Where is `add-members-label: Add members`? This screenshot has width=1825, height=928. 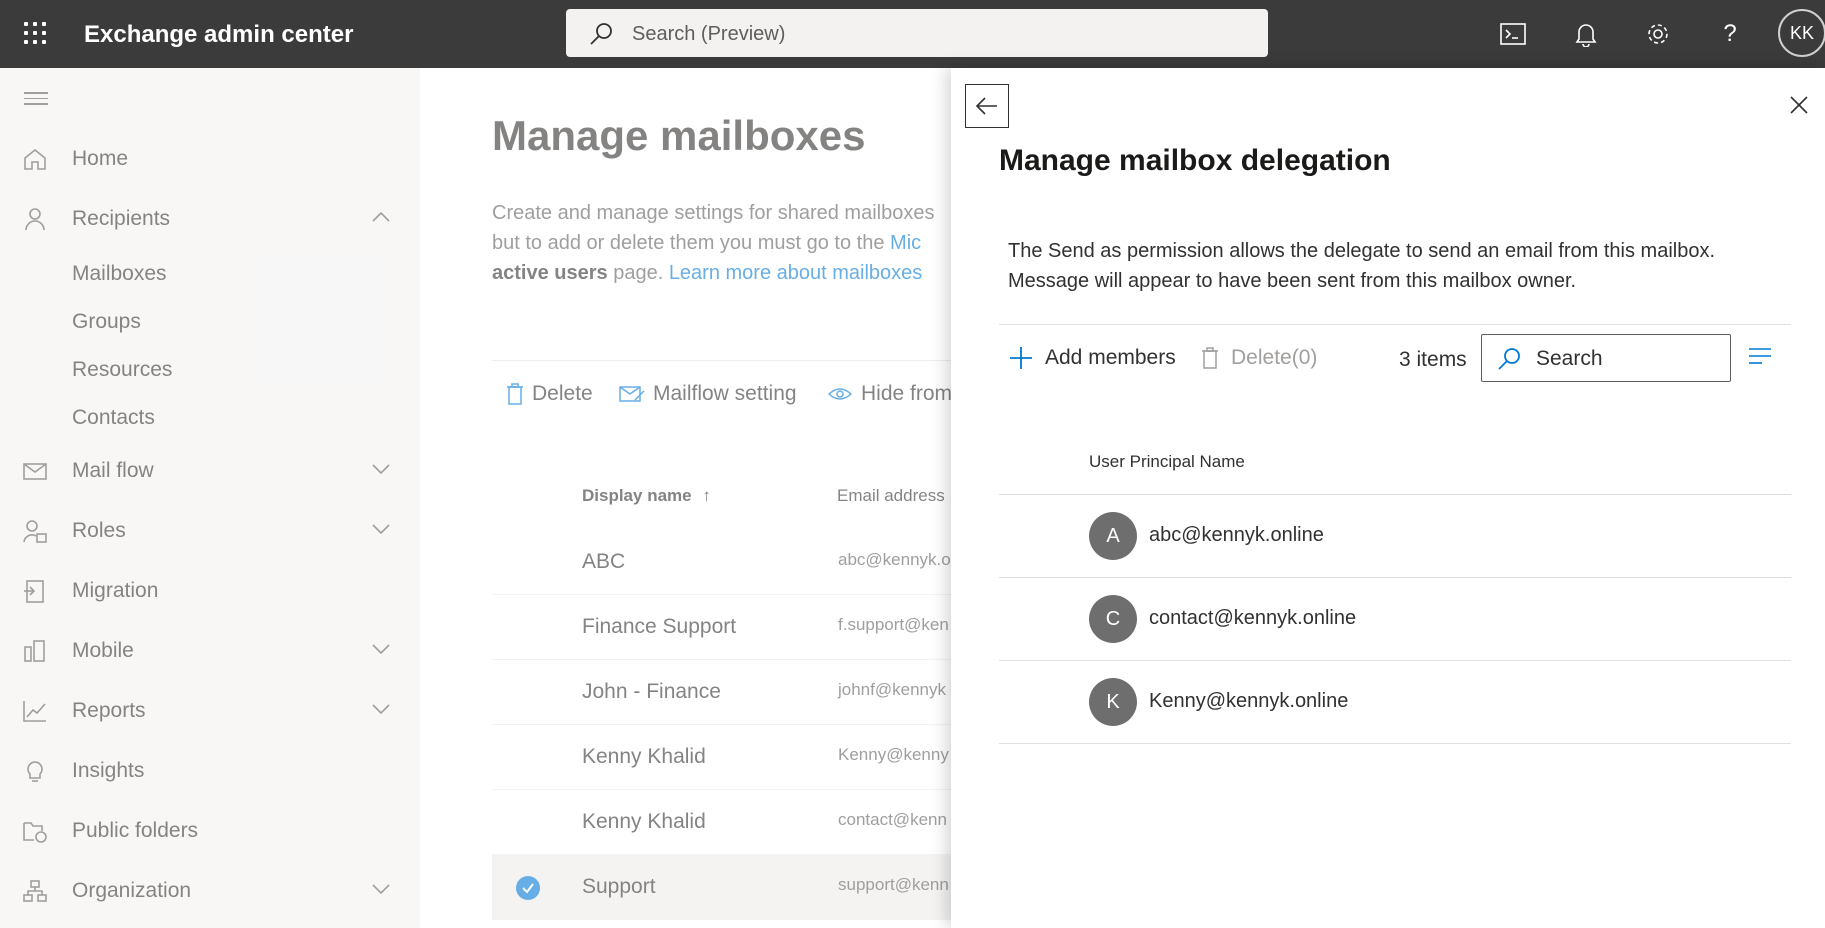
add-members-label: Add members is located at coordinates (1110, 357).